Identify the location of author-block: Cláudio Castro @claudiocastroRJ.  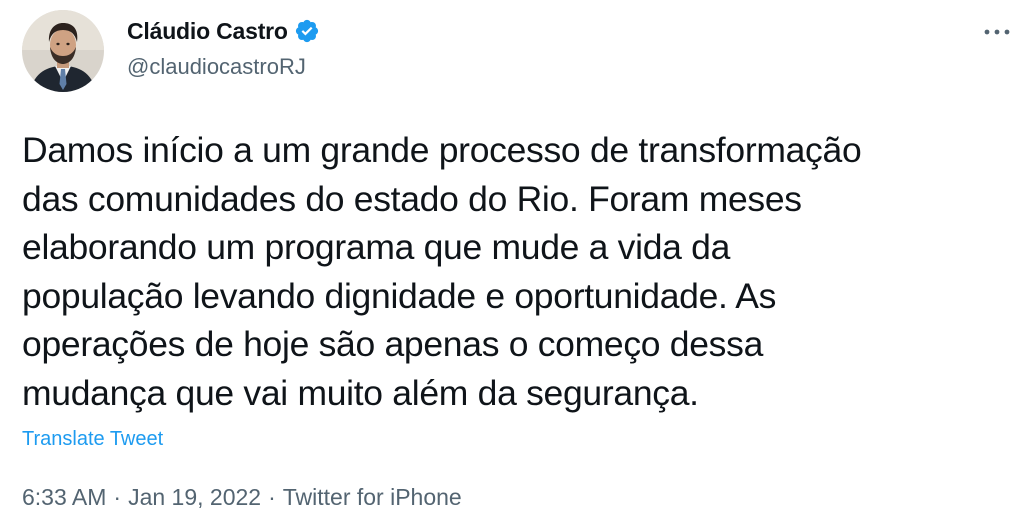
(223, 47).